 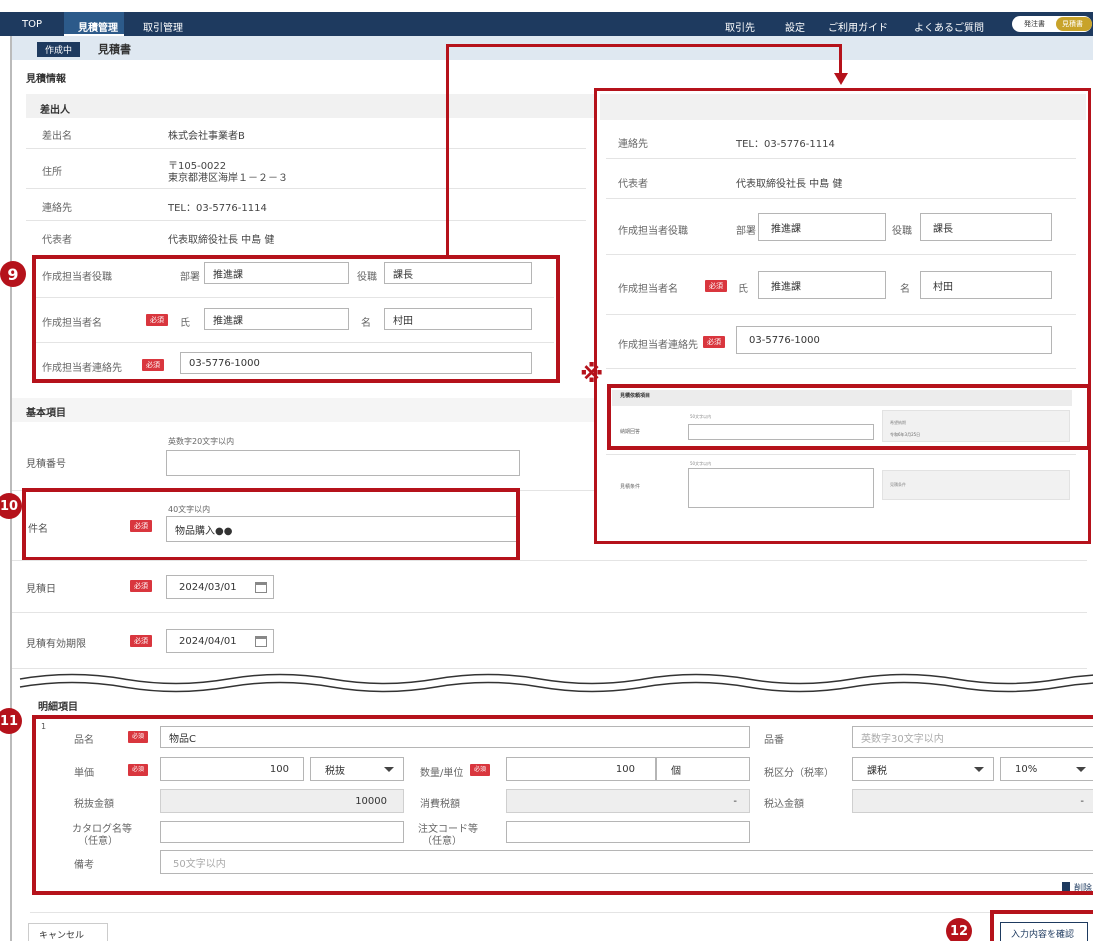 What do you see at coordinates (52, 172) in the screenshot?
I see `sender-address-label: 住所` at bounding box center [52, 172].